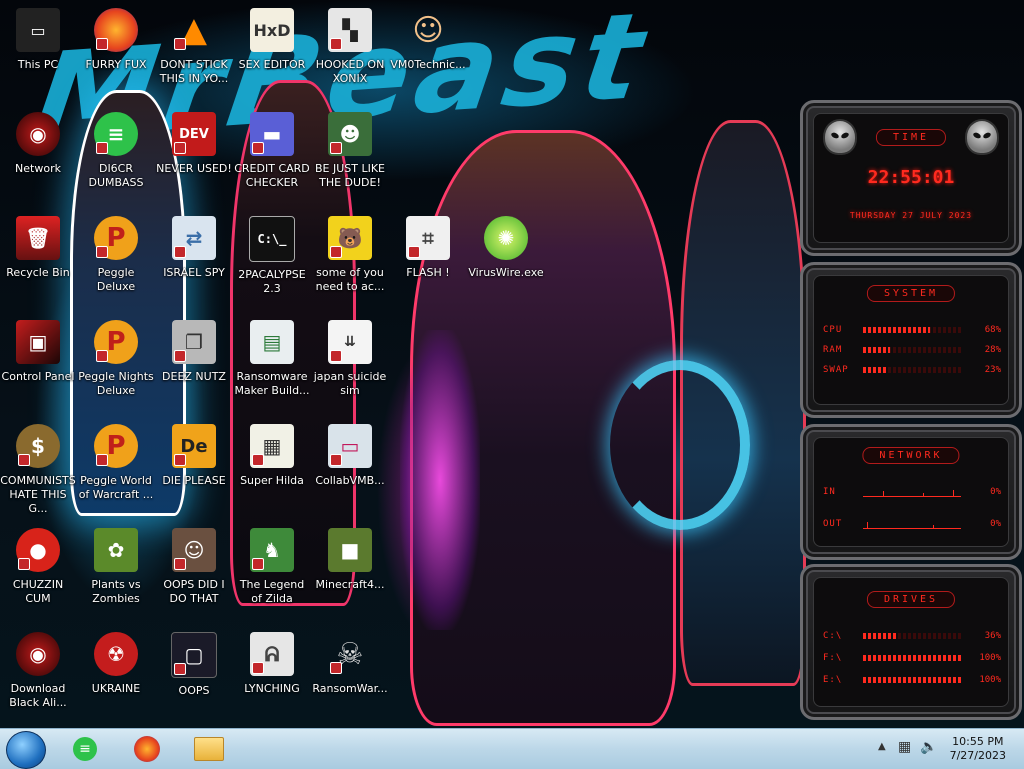  I want to click on desktop-icon-lynching: ᕱ LYNCHING, so click(272, 664).